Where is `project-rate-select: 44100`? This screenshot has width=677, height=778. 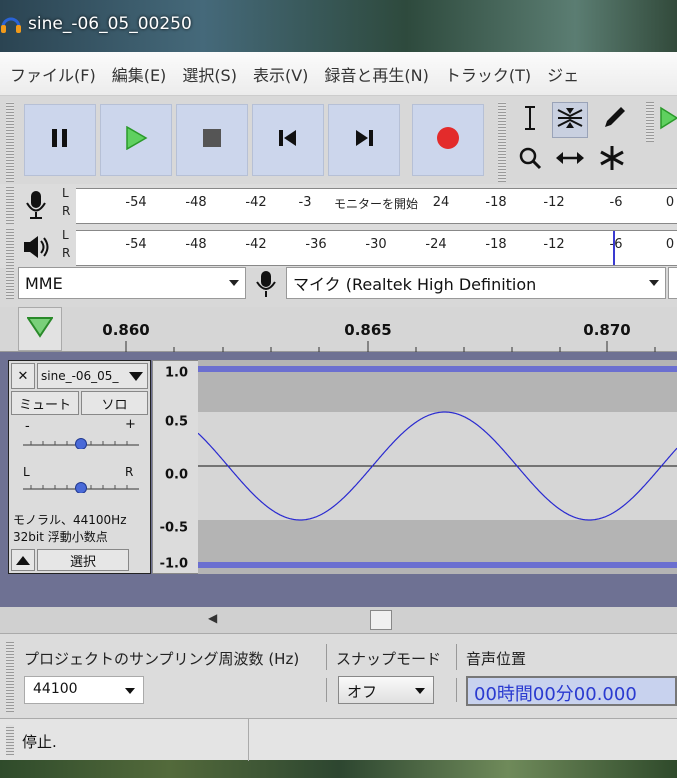 project-rate-select: 44100 is located at coordinates (84, 690).